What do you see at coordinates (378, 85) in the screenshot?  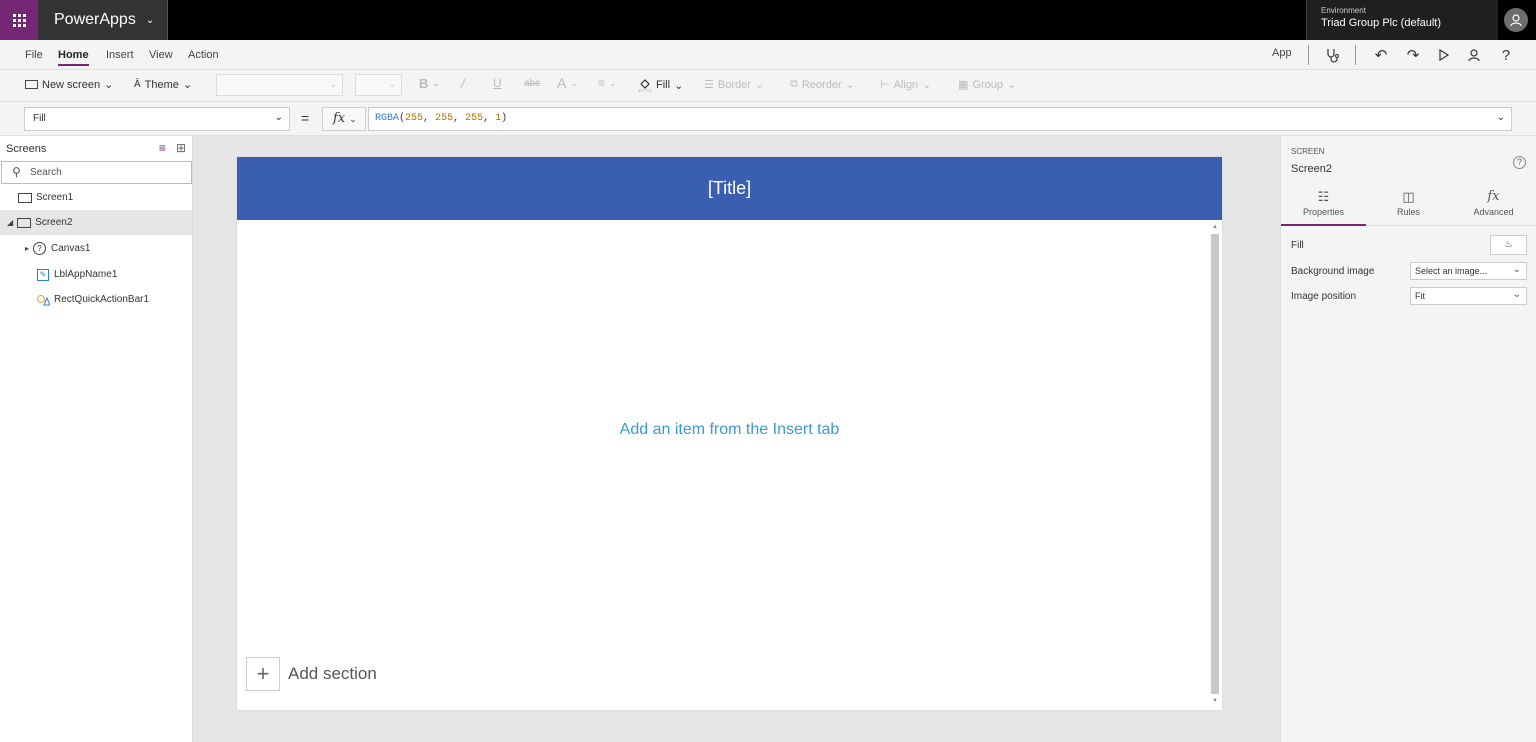 I see `font-size-select: ⌄` at bounding box center [378, 85].